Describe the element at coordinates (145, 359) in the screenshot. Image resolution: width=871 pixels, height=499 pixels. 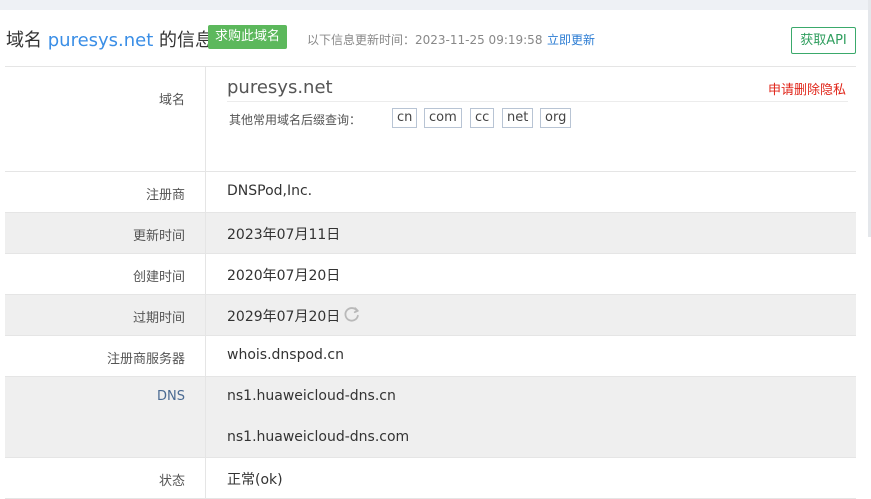
I see `row-label: 注册商服务器` at that location.